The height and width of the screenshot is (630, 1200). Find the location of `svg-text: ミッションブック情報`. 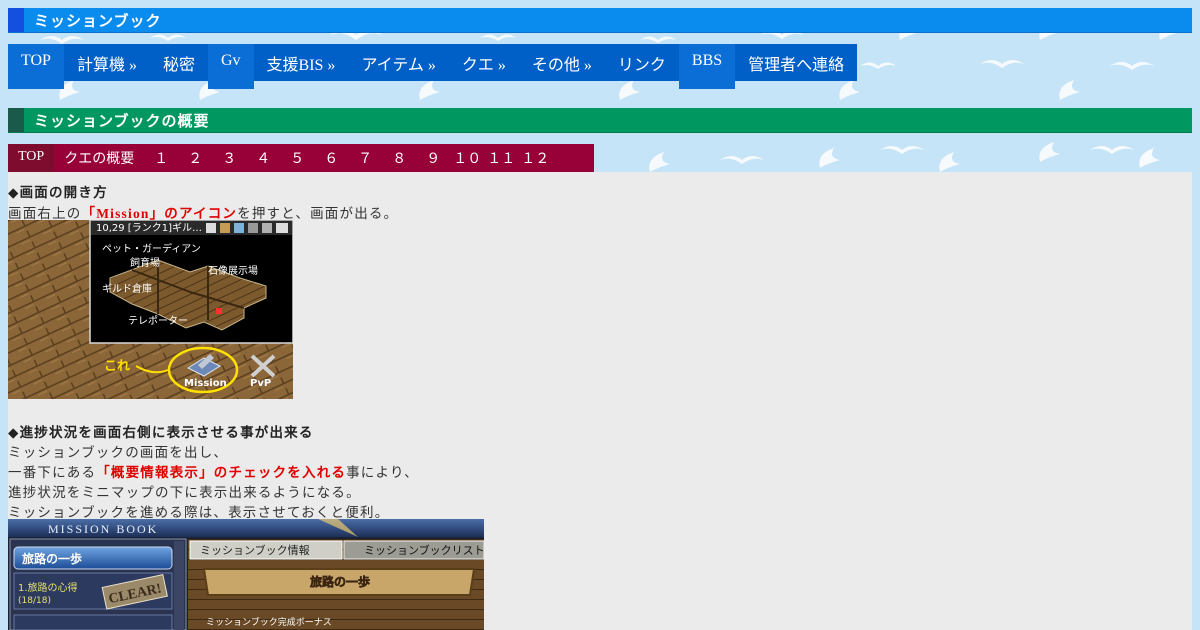

svg-text: ミッションブック情報 is located at coordinates (255, 550).